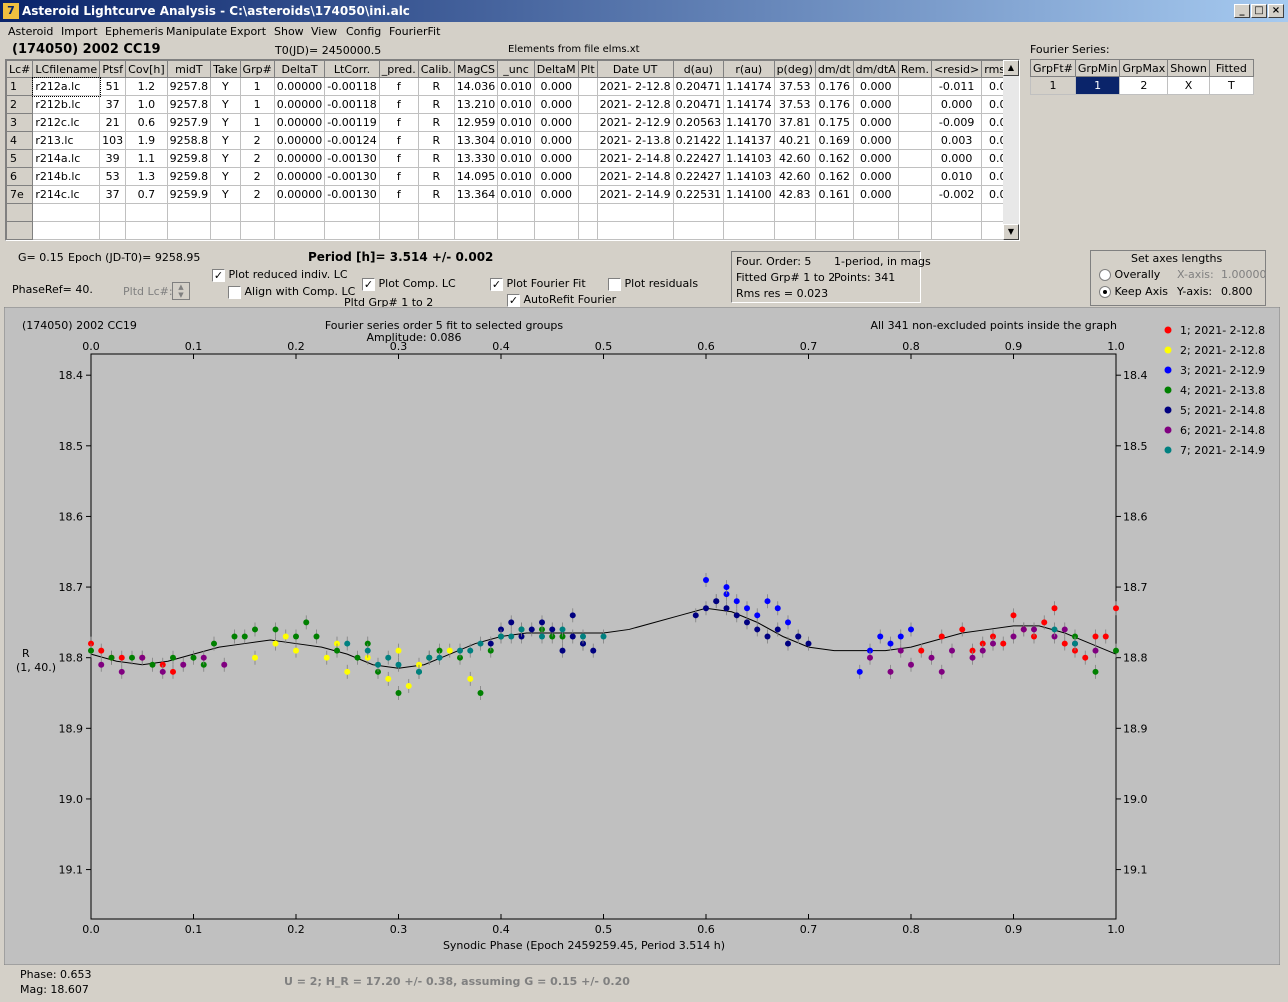  What do you see at coordinates (291, 292) in the screenshot?
I see `align-comp-checkbox: Align with Comp. LC` at bounding box center [291, 292].